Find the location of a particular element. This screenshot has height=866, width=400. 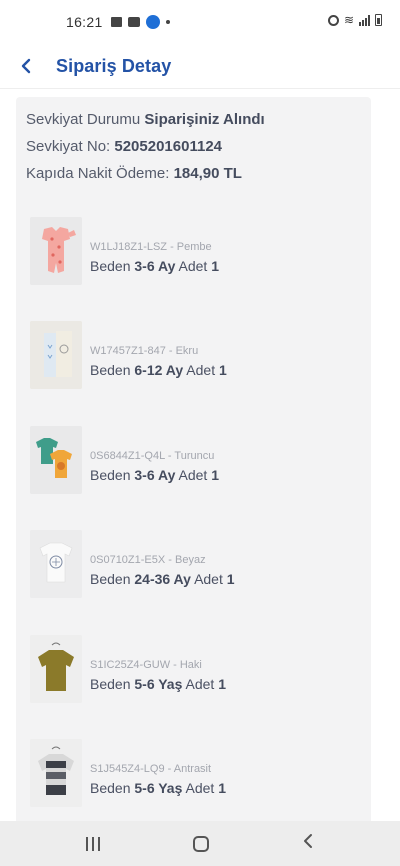

shipment-status-label: Sevkiyat Durumu is located at coordinates (83, 119).